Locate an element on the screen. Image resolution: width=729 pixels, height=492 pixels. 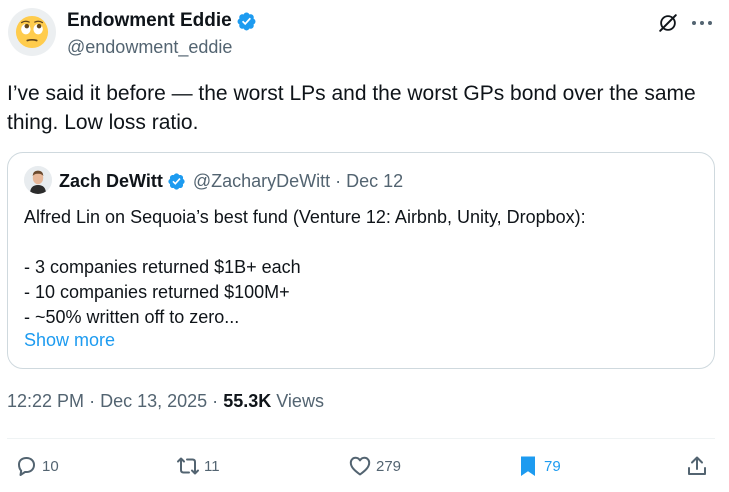
show-more-link: Show more is located at coordinates (69, 340).